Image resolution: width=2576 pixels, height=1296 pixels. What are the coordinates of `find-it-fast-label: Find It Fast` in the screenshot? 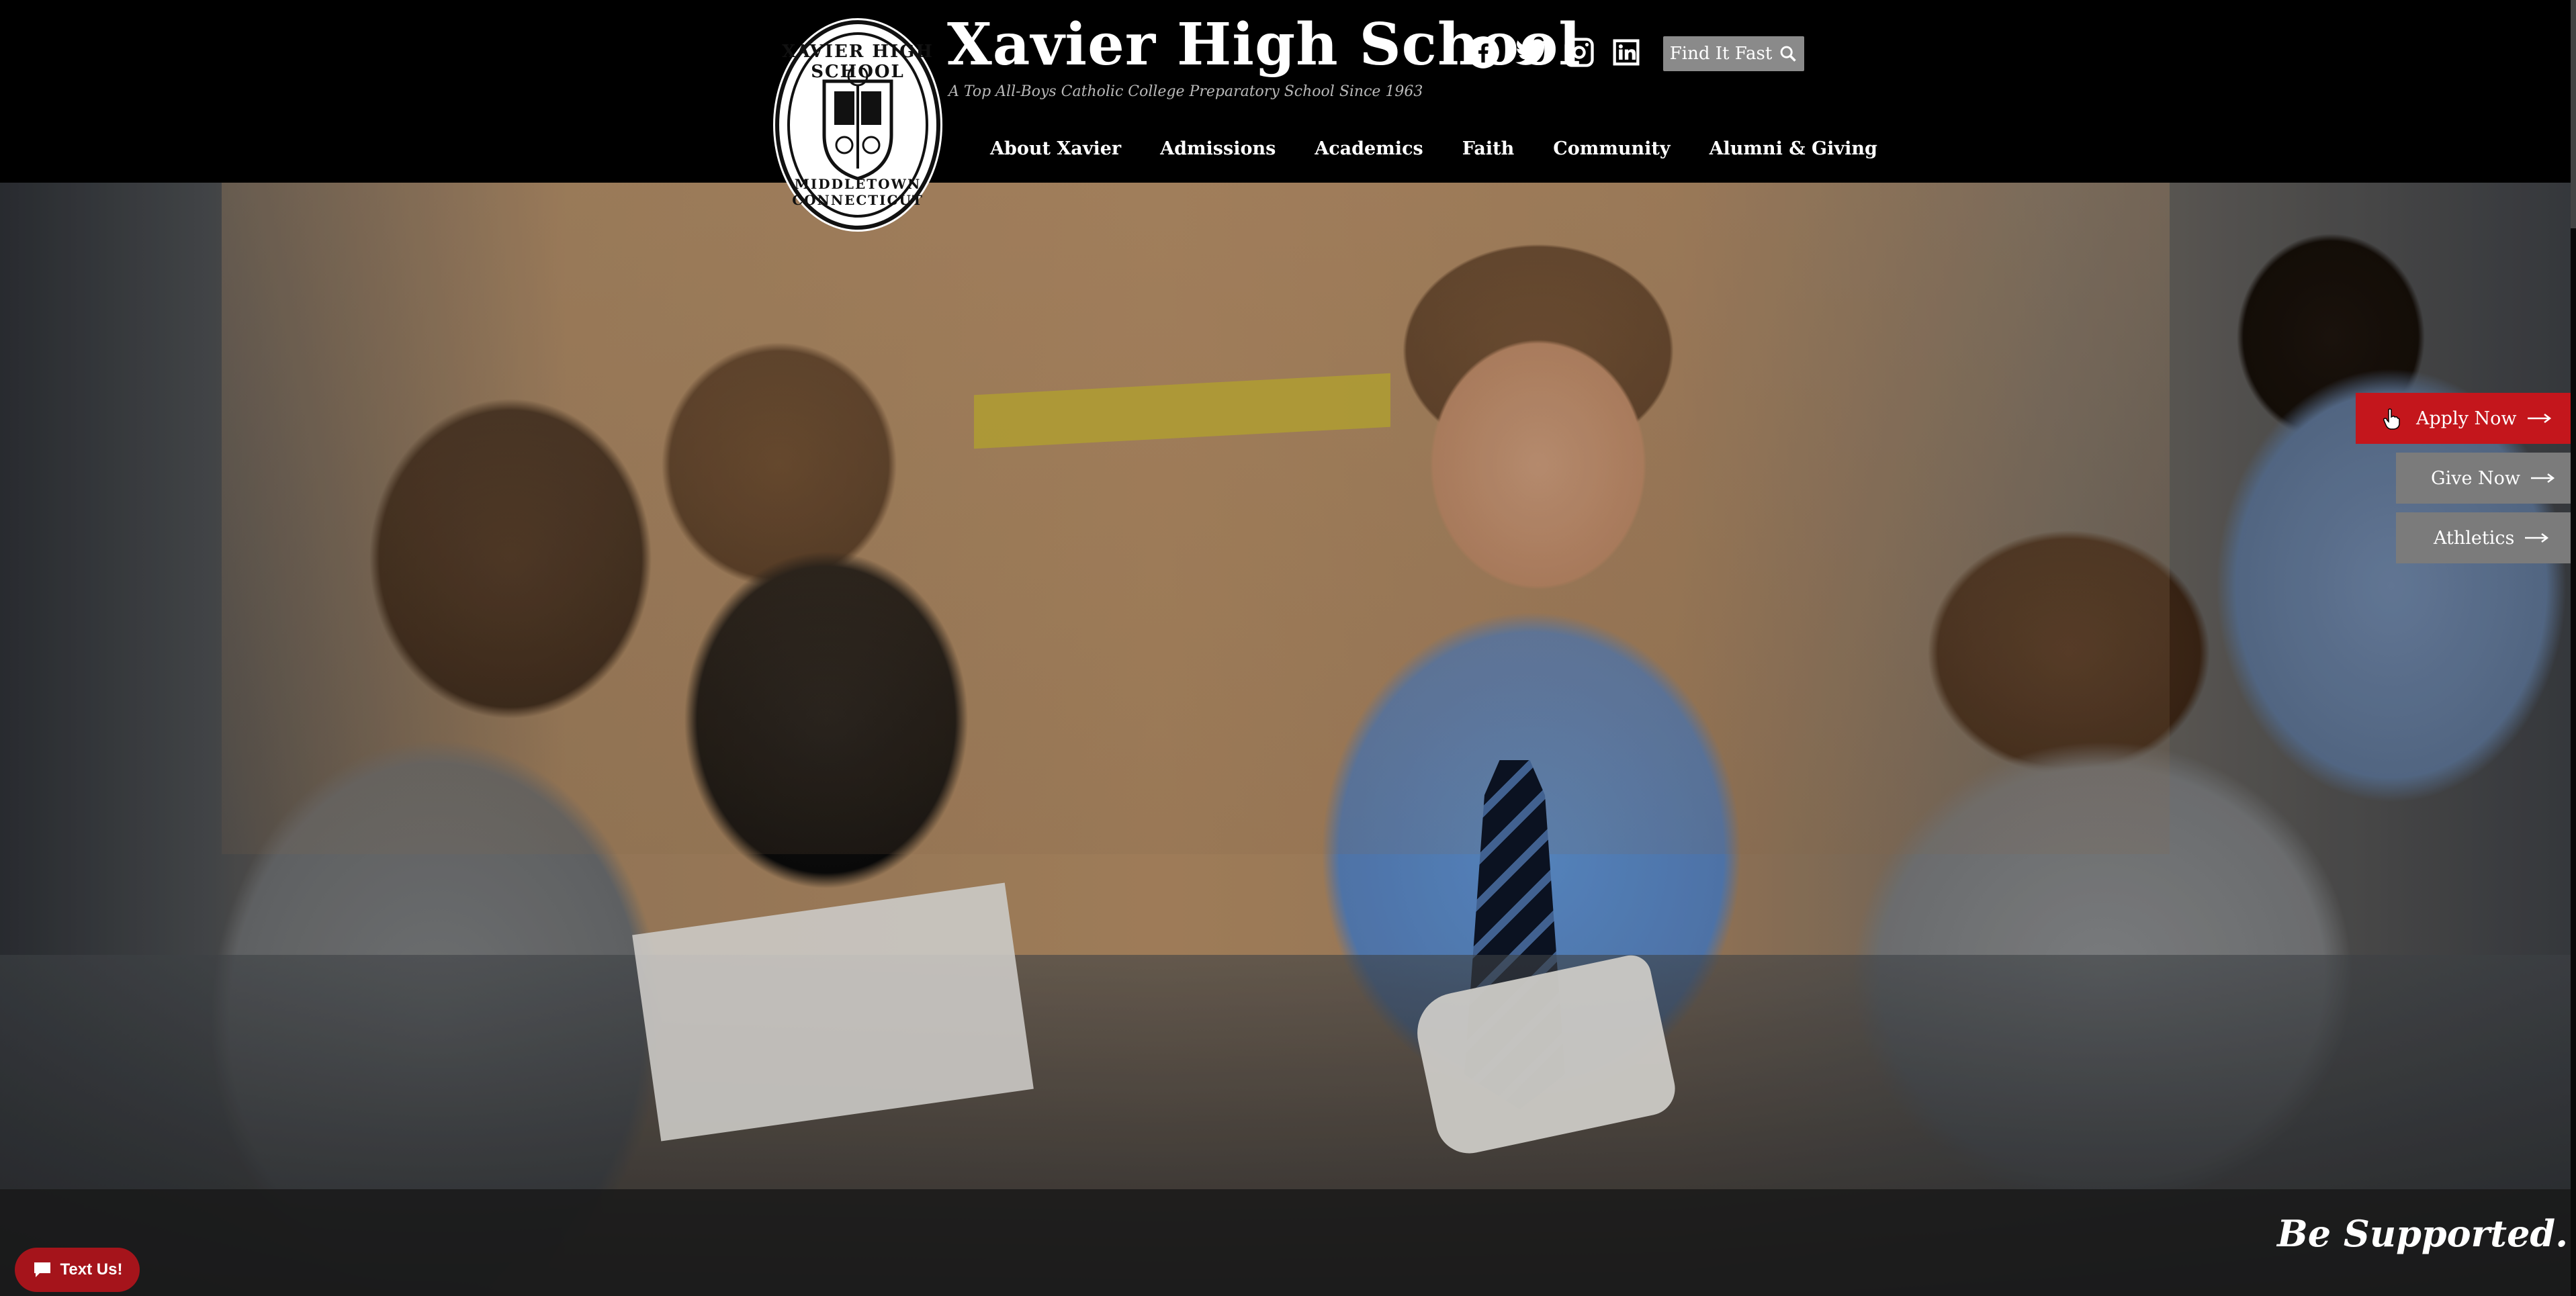 It's located at (1721, 54).